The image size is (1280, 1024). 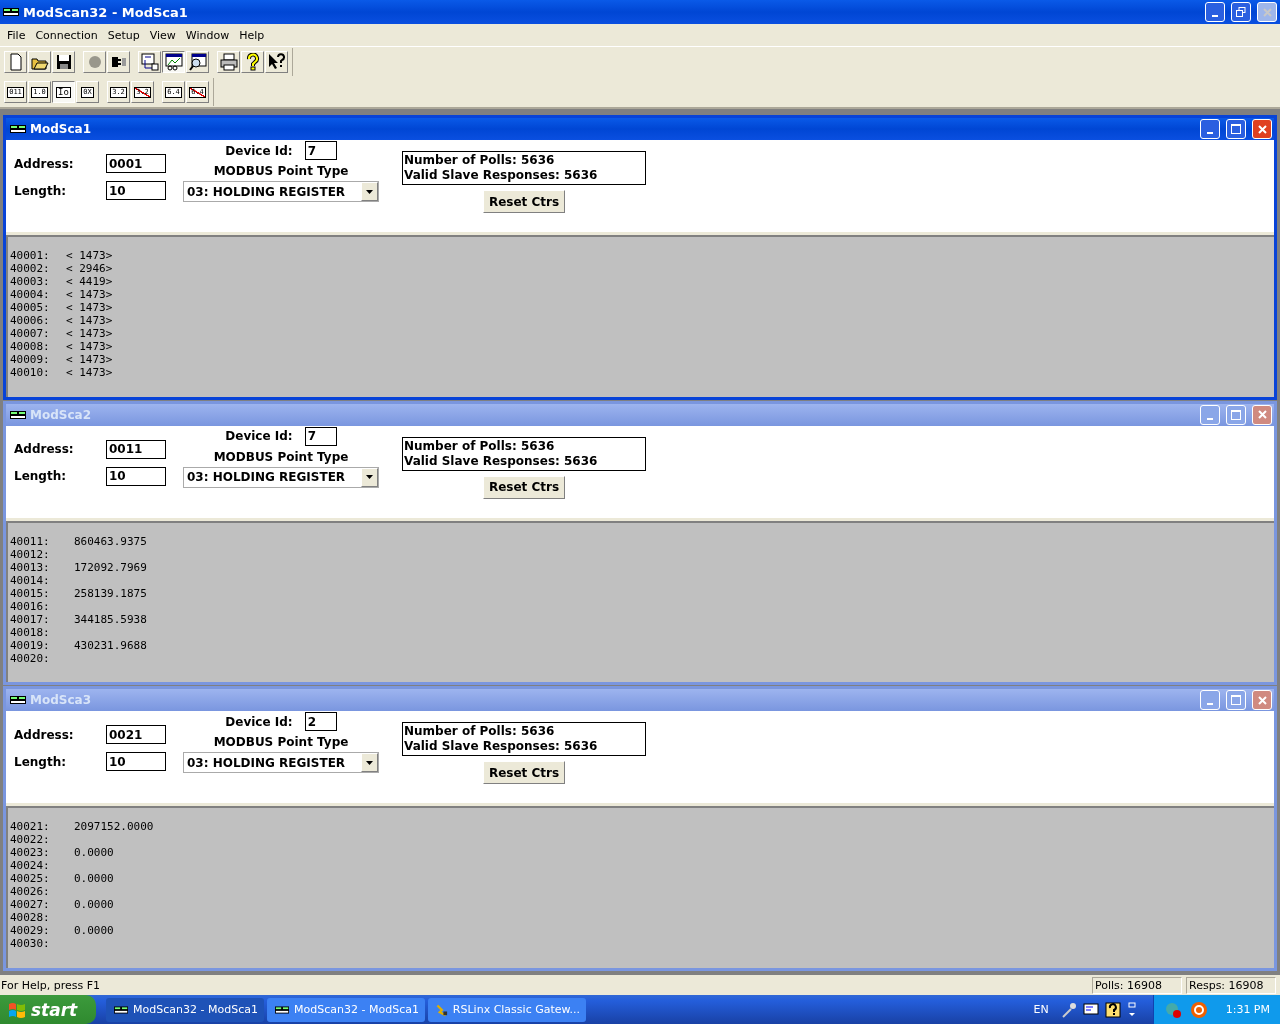 What do you see at coordinates (136, 163) in the screenshot?
I see `address-field: 0001` at bounding box center [136, 163].